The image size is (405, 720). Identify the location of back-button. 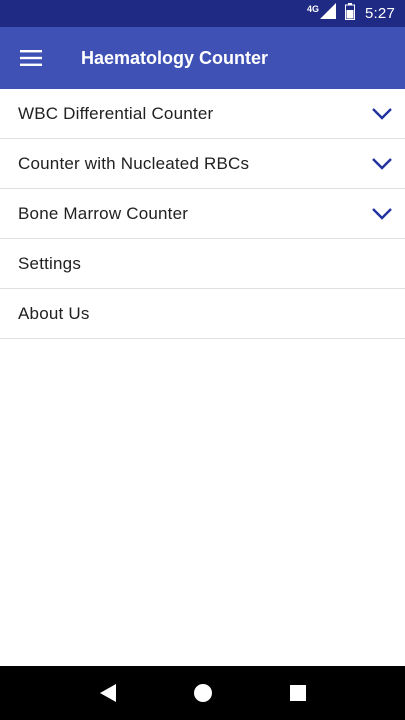
(108, 693).